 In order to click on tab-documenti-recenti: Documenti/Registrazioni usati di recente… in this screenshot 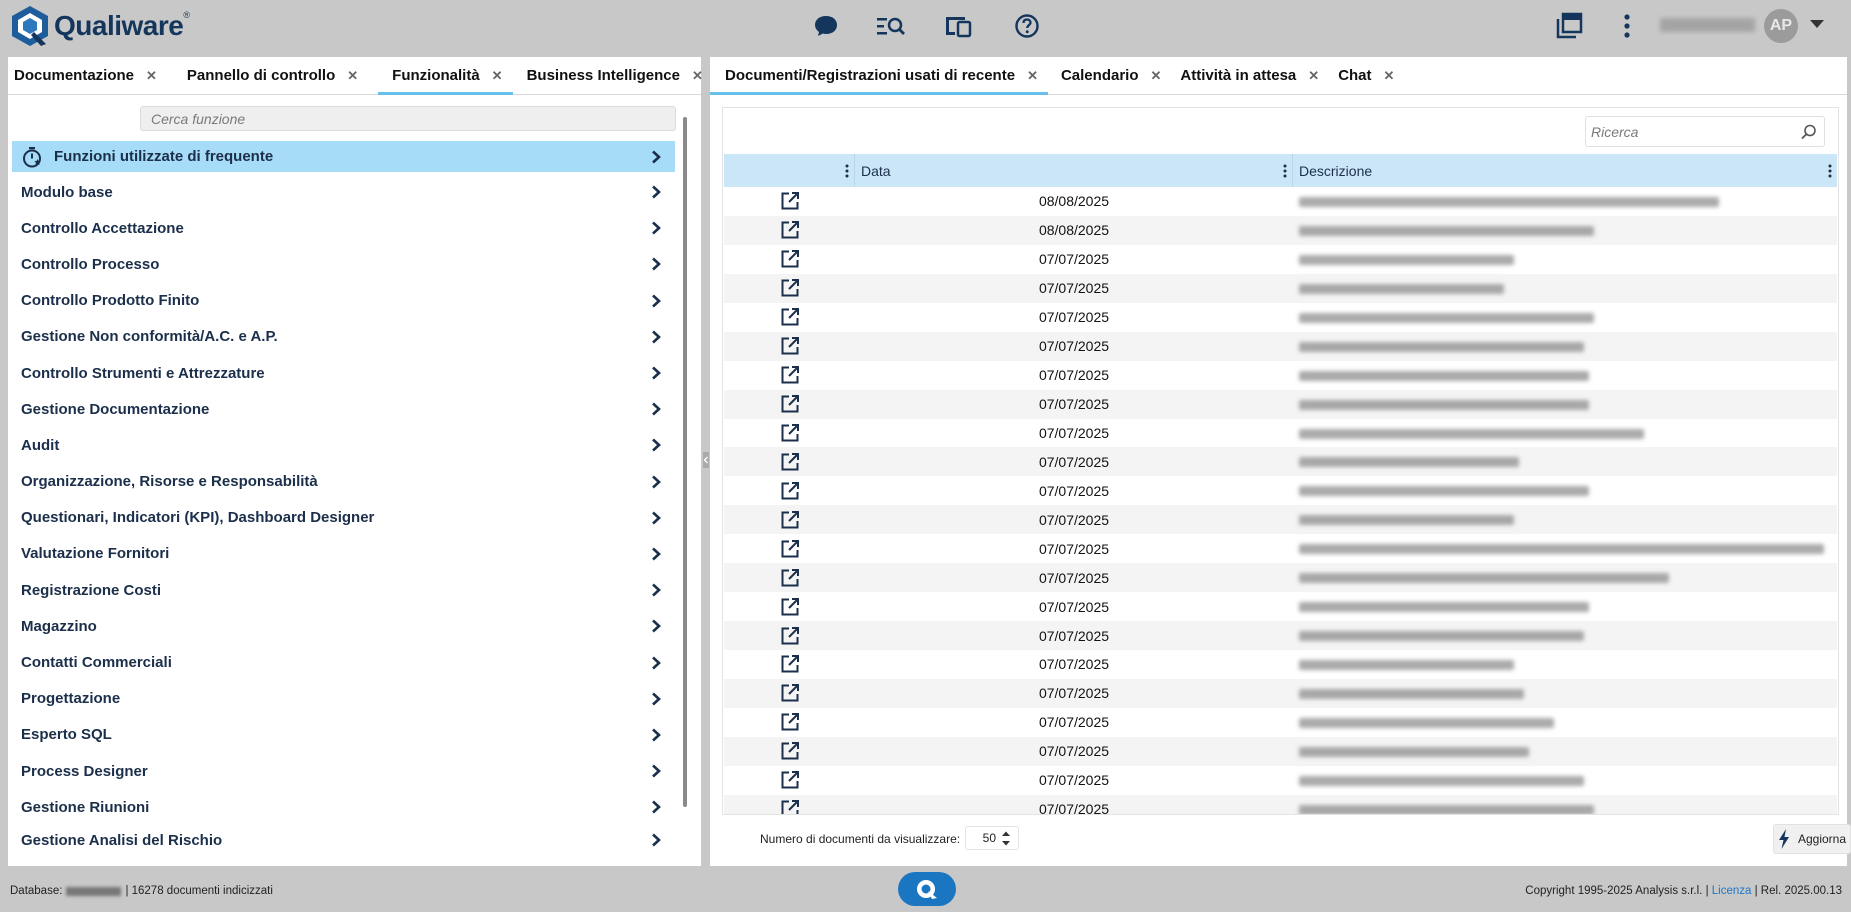, I will do `click(879, 76)`.